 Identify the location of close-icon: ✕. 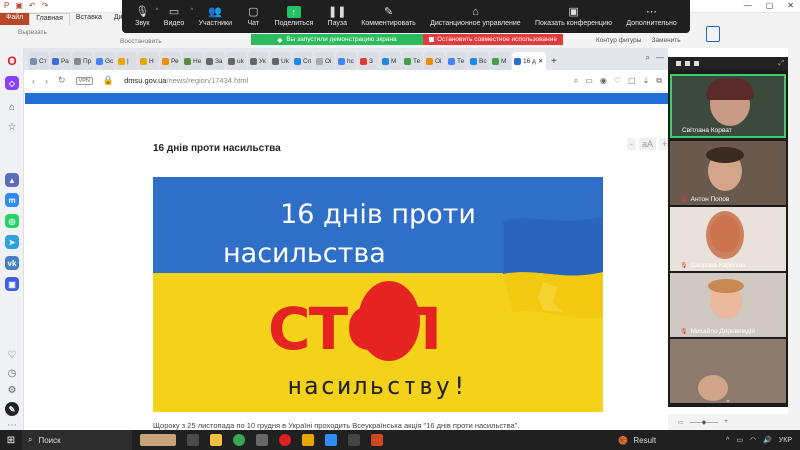
(790, 5).